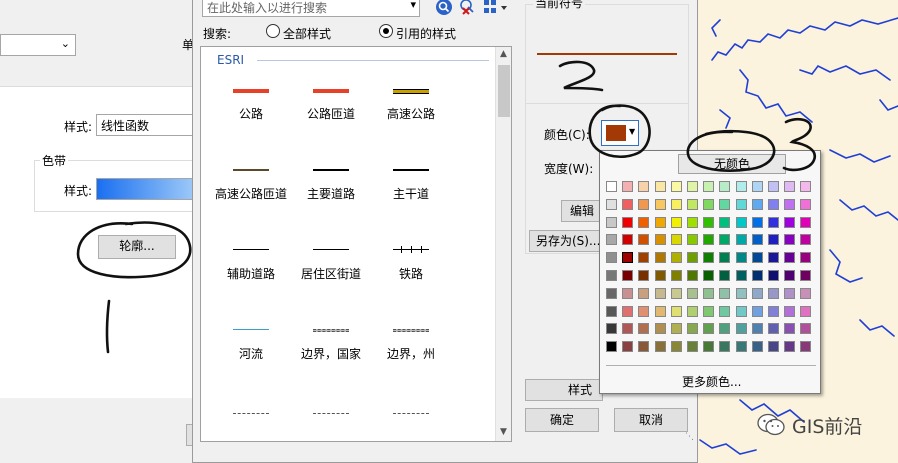 The height and width of the screenshot is (463, 898). Describe the element at coordinates (311, 8) in the screenshot. I see `search-input: 在此处输入以进行搜索 ▾` at that location.